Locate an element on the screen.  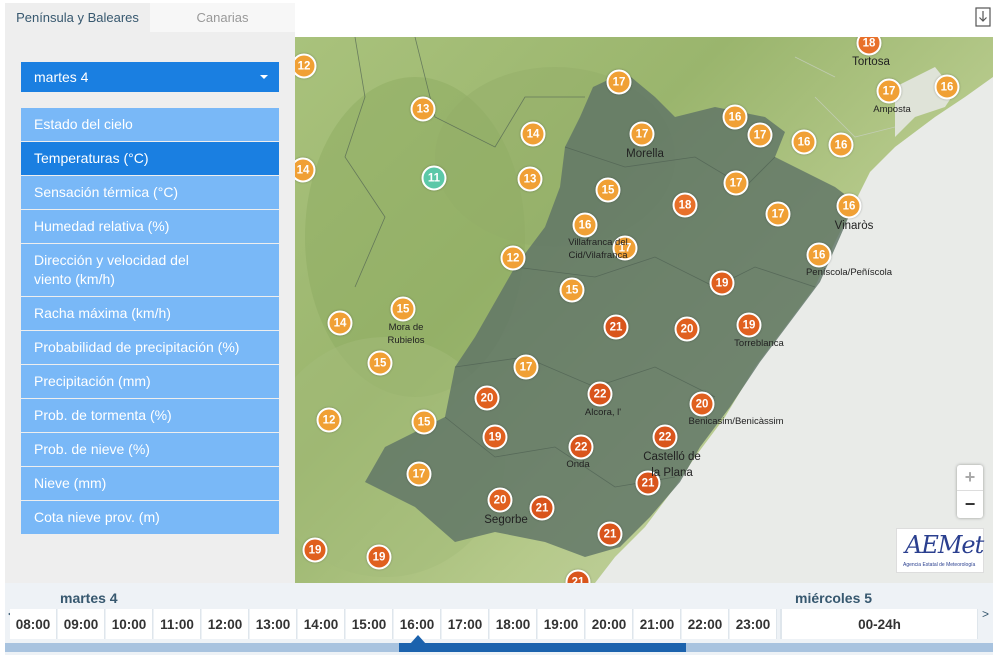
hour-20: 20:00 is located at coordinates (609, 624).